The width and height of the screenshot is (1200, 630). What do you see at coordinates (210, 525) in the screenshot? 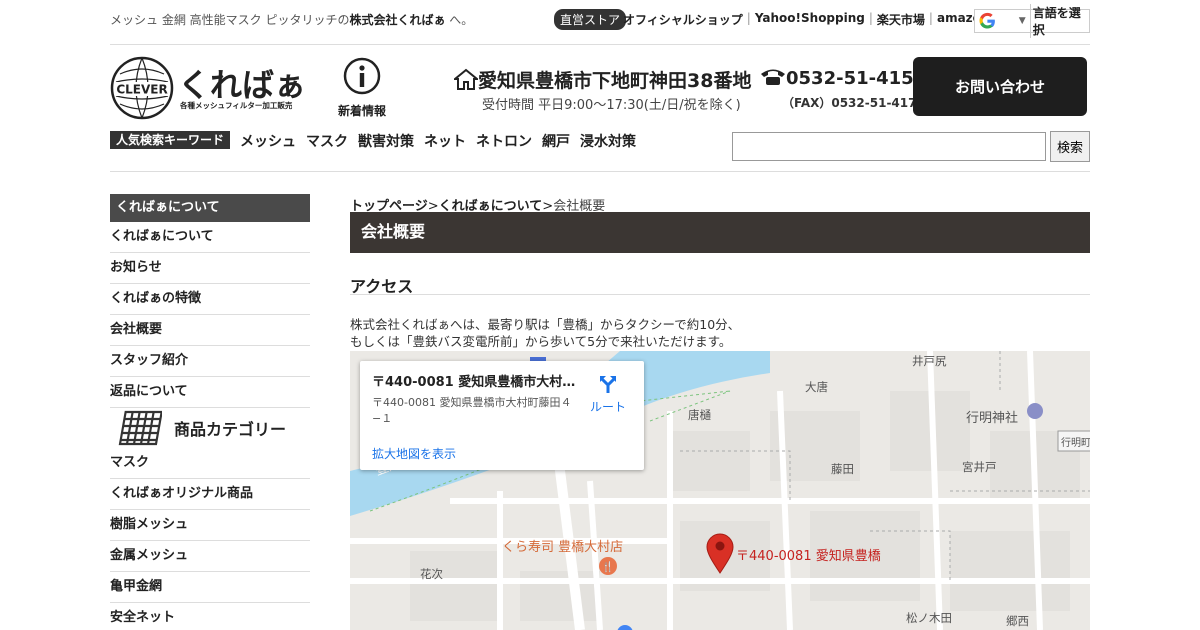
I see `sidebar-item-resin-mesh: 樹脂メッシュ` at bounding box center [210, 525].